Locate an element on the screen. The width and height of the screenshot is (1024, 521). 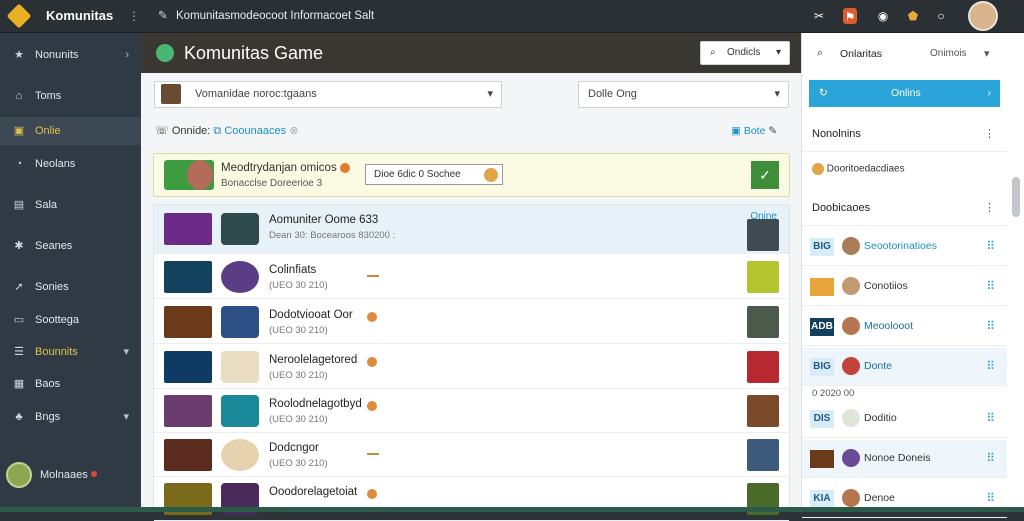
list-item: Nonoe Doneis ⠿ is located at coordinates (904, 459).